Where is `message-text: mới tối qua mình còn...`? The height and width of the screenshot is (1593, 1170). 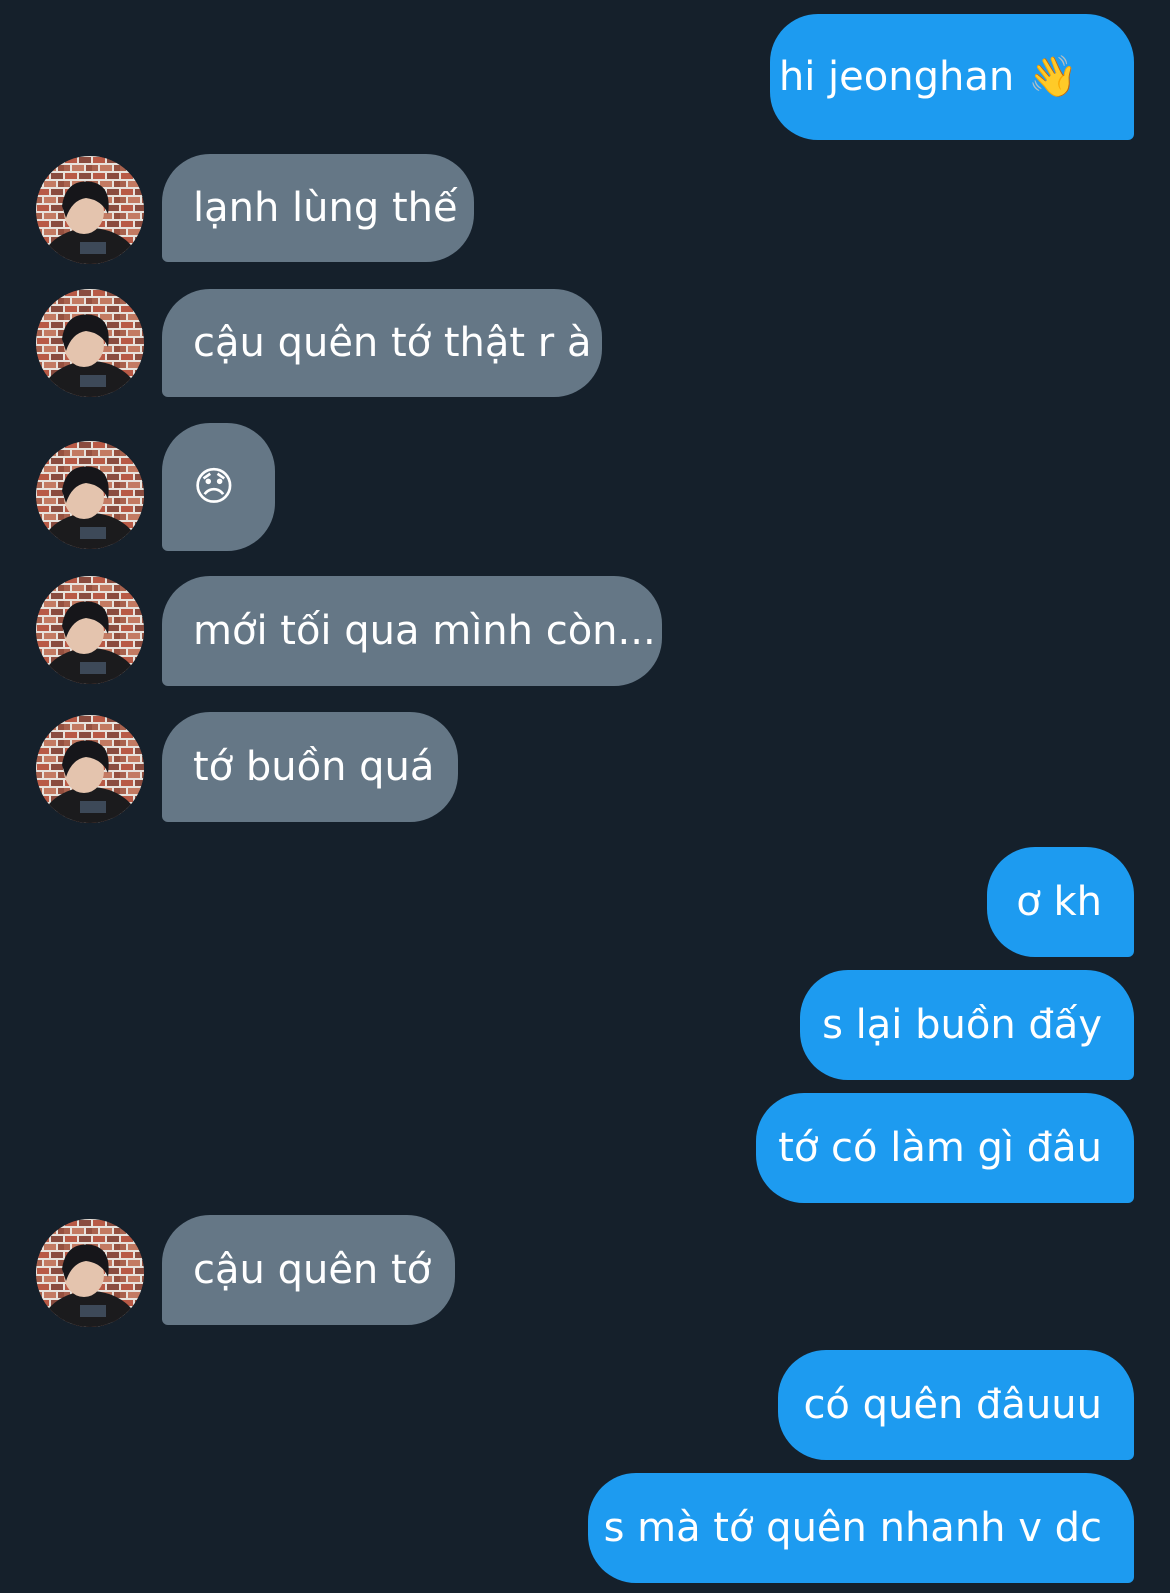
message-text: mới tối qua mình còn... is located at coordinates (424, 631).